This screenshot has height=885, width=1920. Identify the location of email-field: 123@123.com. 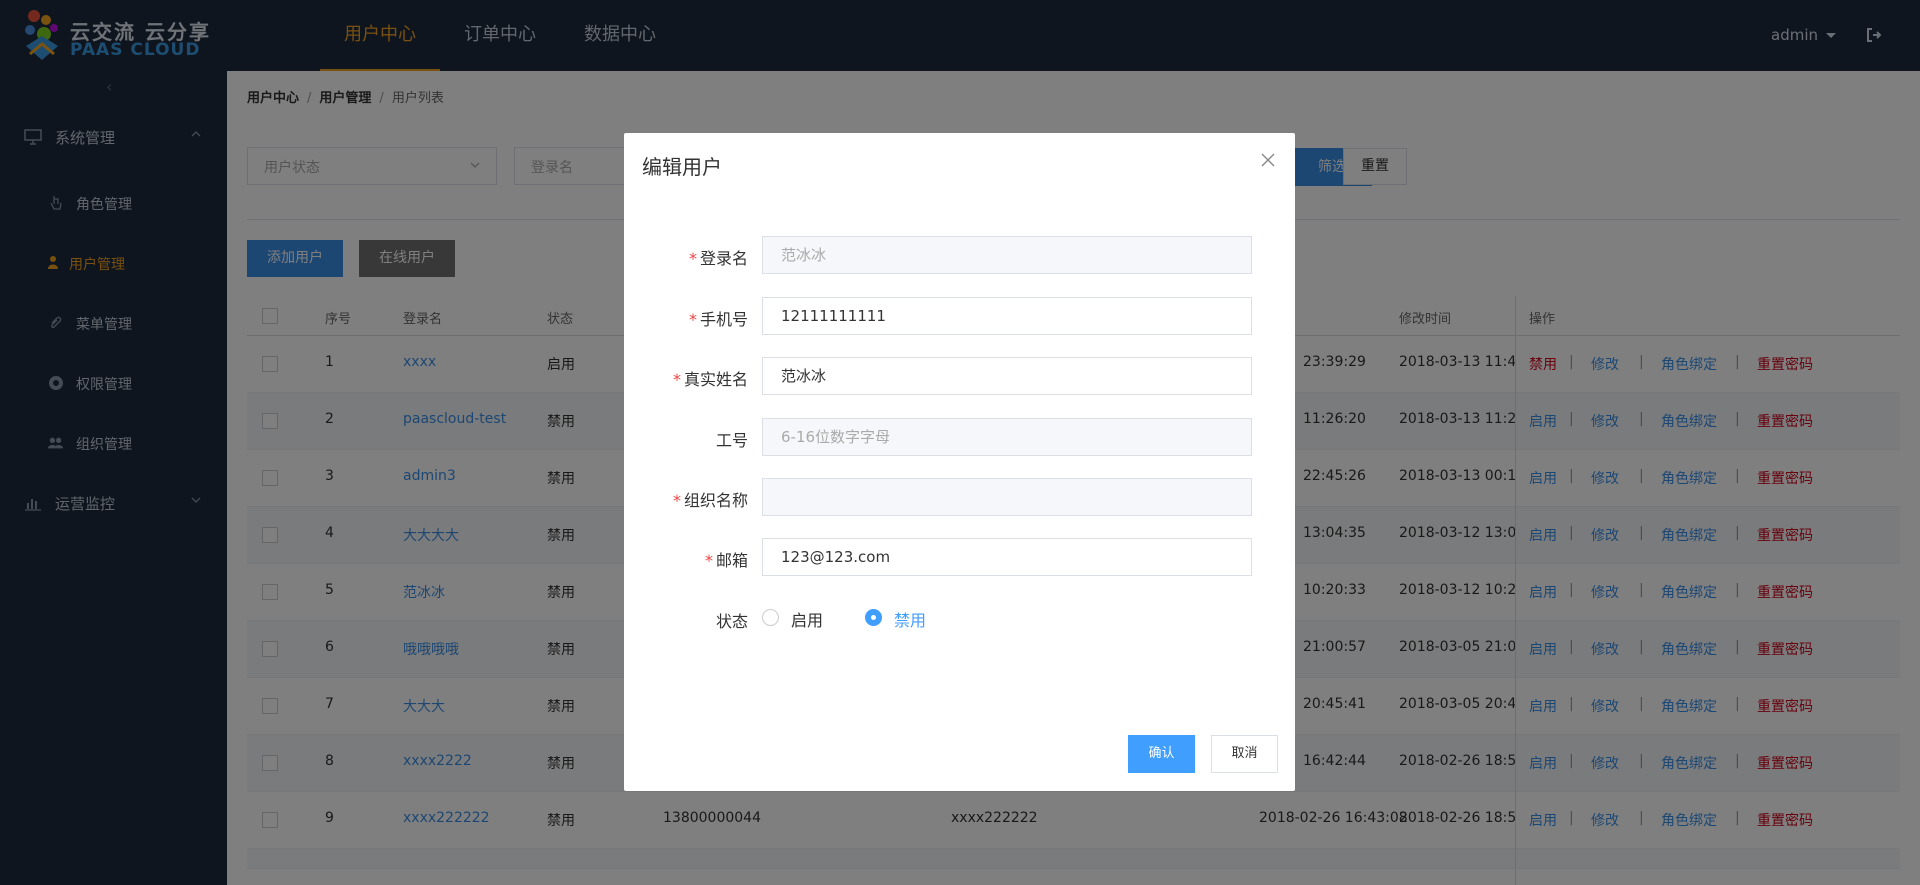
(1007, 557).